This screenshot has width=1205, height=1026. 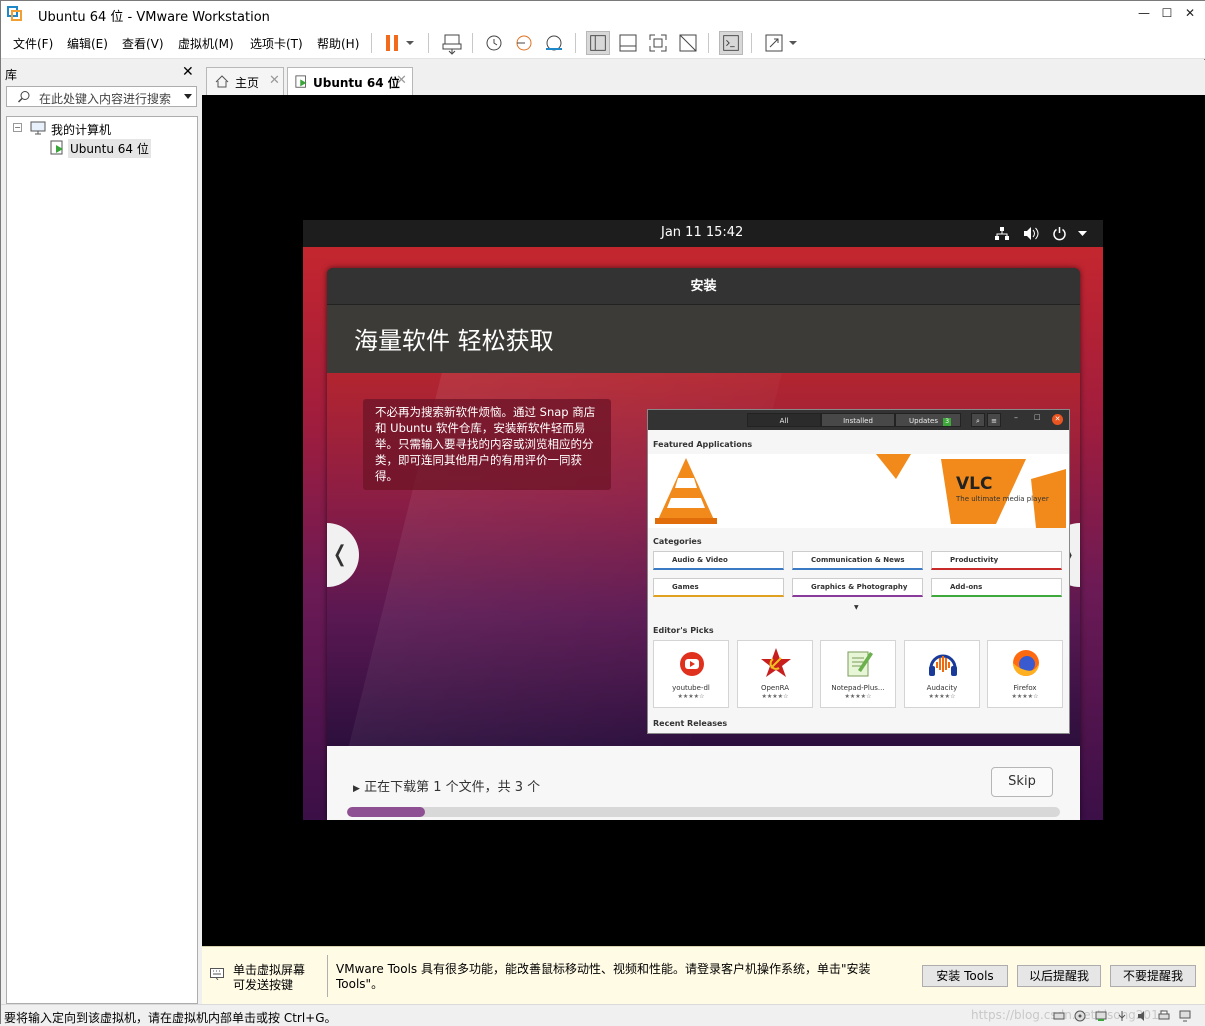 I want to click on maximize-button: ☐, so click(x=1167, y=13).